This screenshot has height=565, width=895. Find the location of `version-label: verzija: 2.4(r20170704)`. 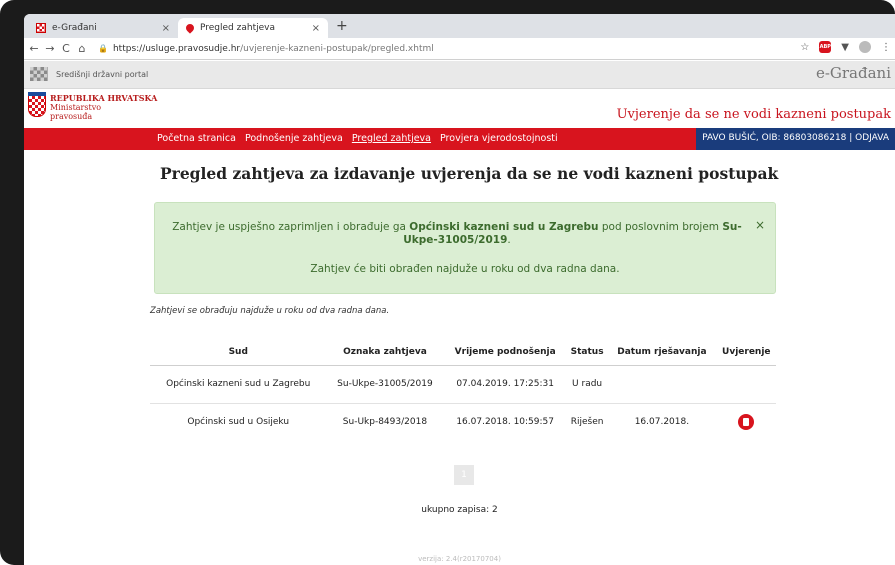

version-label: verzija: 2.4(r20170704) is located at coordinates (459, 559).